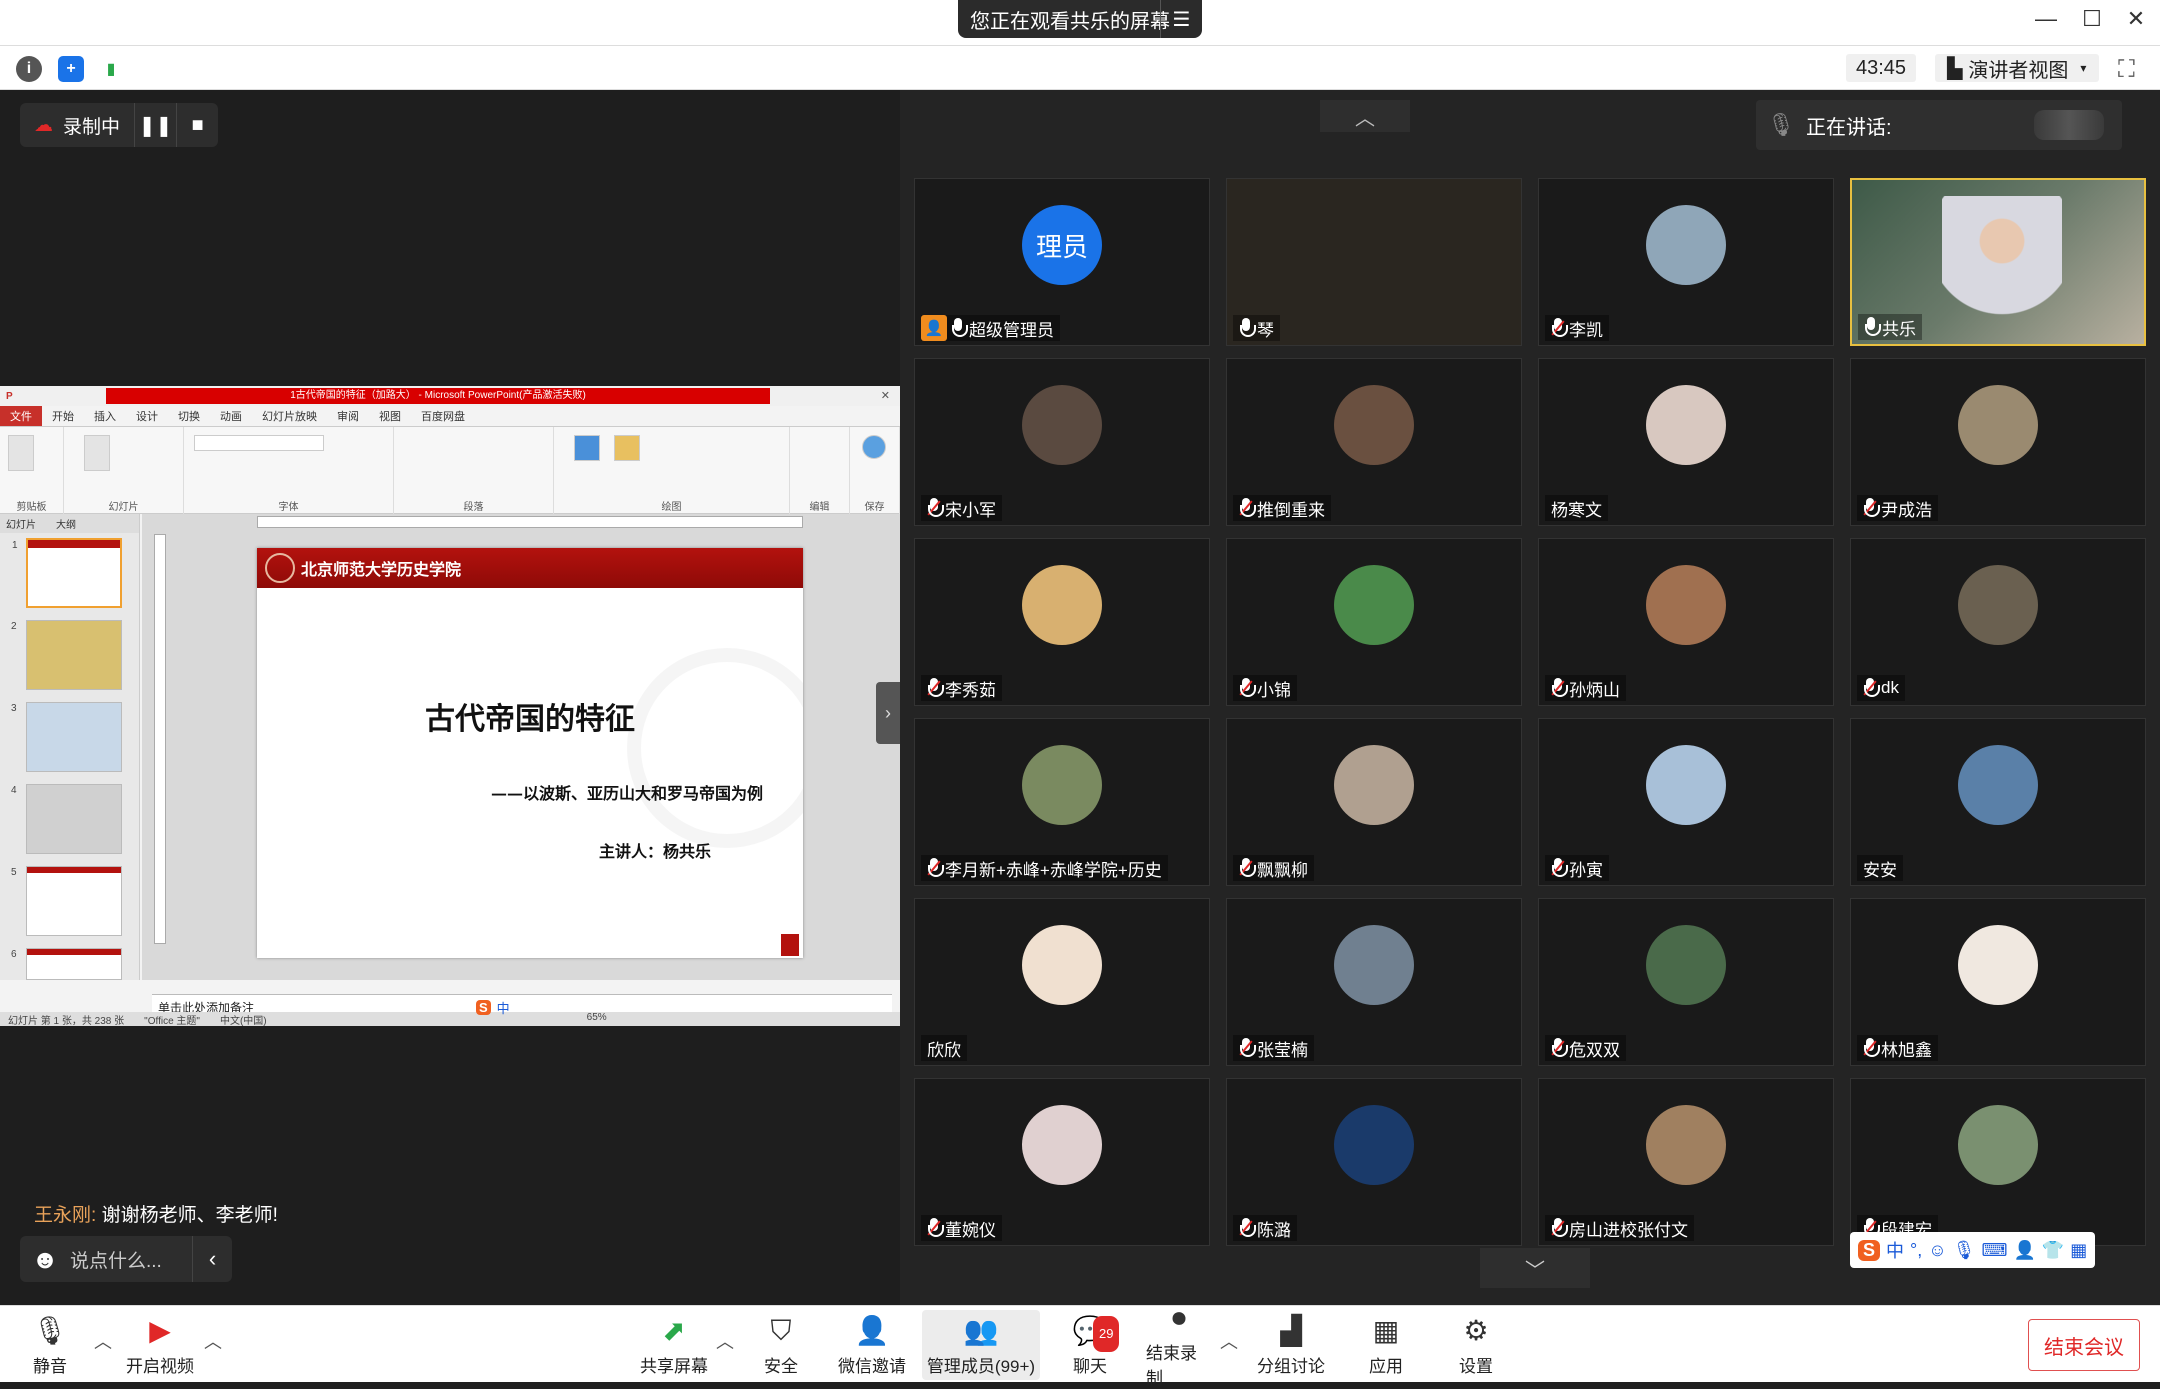 The height and width of the screenshot is (1389, 2160). What do you see at coordinates (597, 1019) in the screenshot?
I see `zoom-level: 65%` at bounding box center [597, 1019].